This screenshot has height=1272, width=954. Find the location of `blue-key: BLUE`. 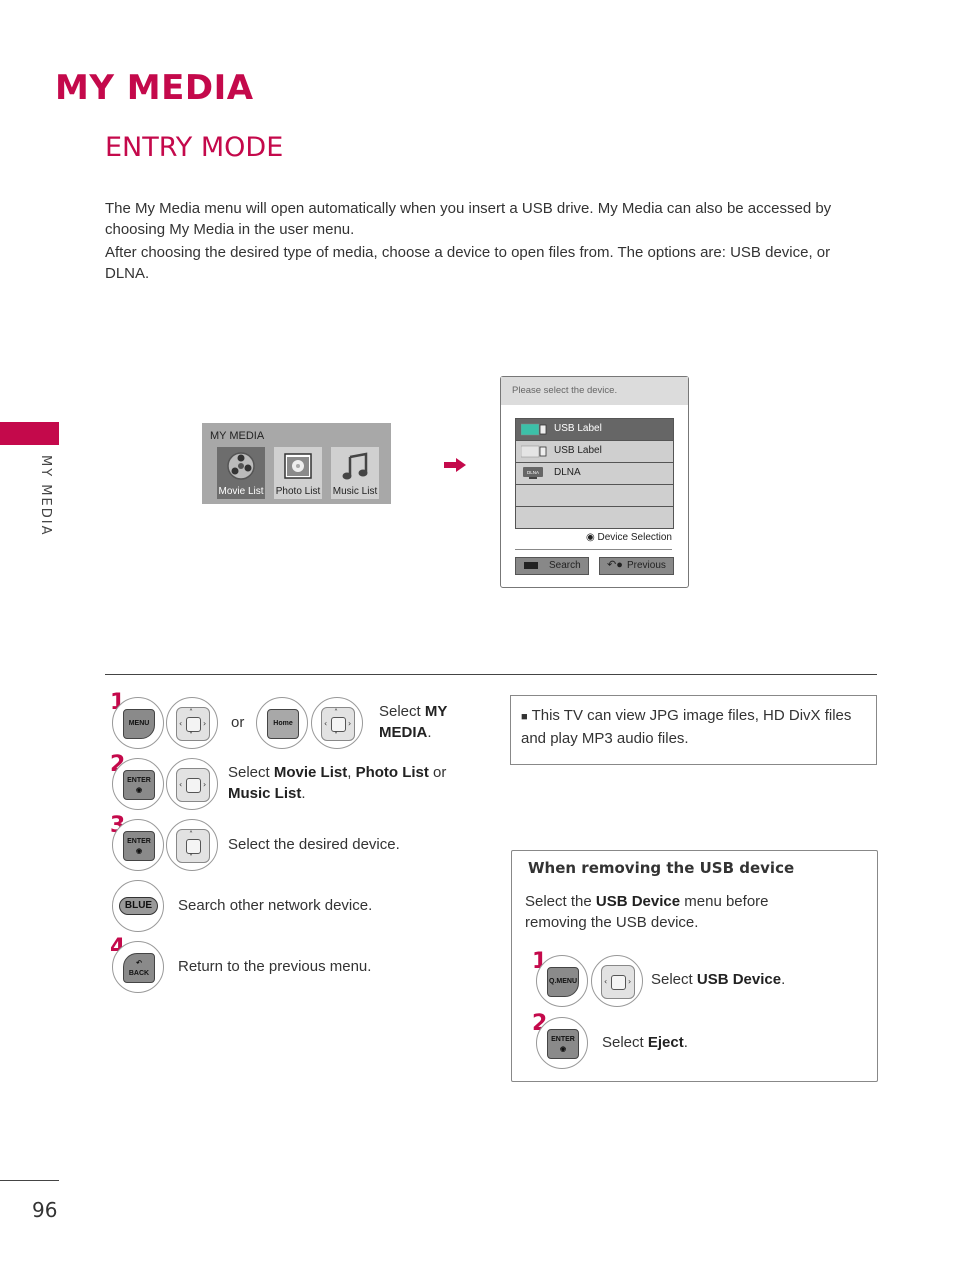

blue-key: BLUE is located at coordinates (138, 906).